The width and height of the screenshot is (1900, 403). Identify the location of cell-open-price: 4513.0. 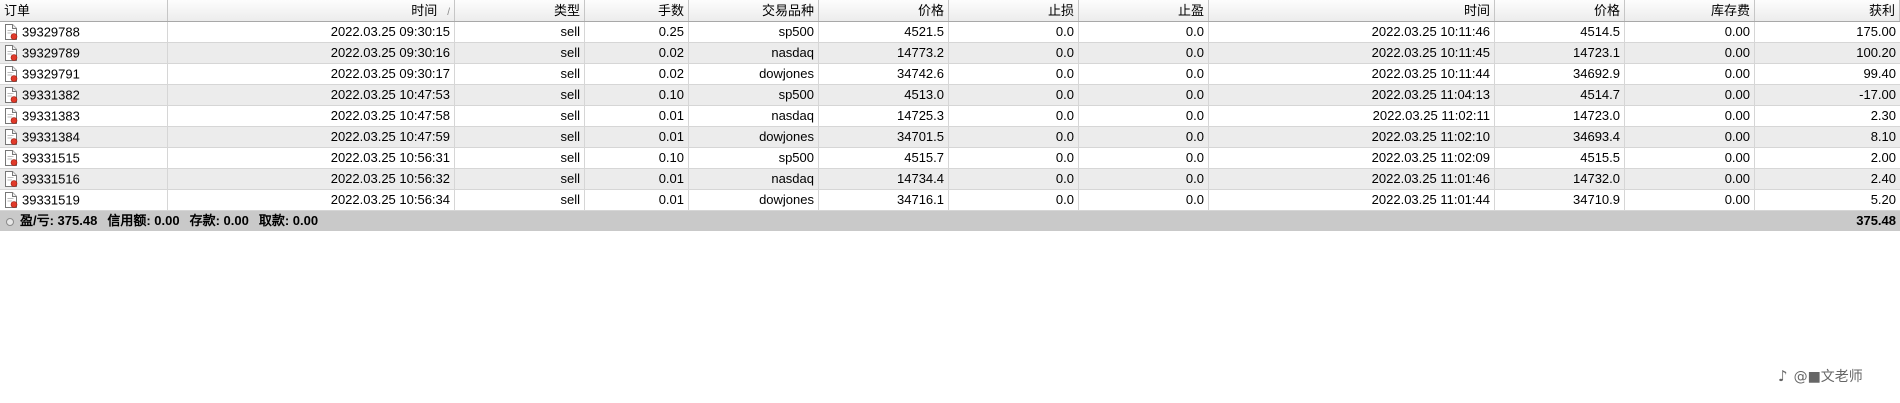
(884, 95).